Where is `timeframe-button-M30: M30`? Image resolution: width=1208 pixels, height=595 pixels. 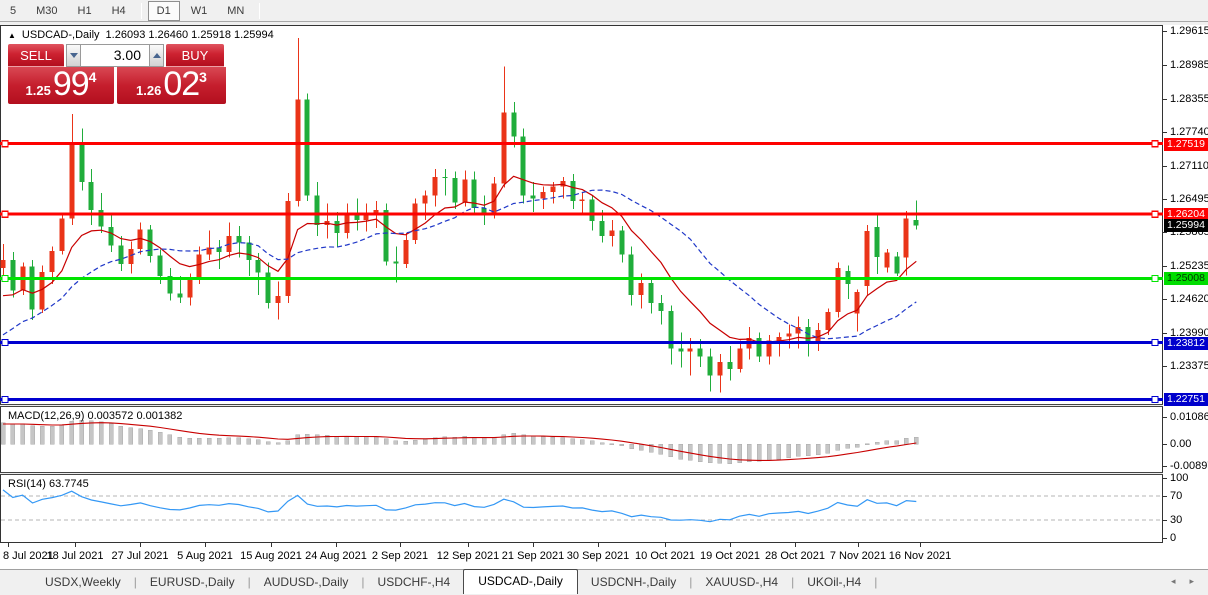
timeframe-button-M30: M30 is located at coordinates (46, 11).